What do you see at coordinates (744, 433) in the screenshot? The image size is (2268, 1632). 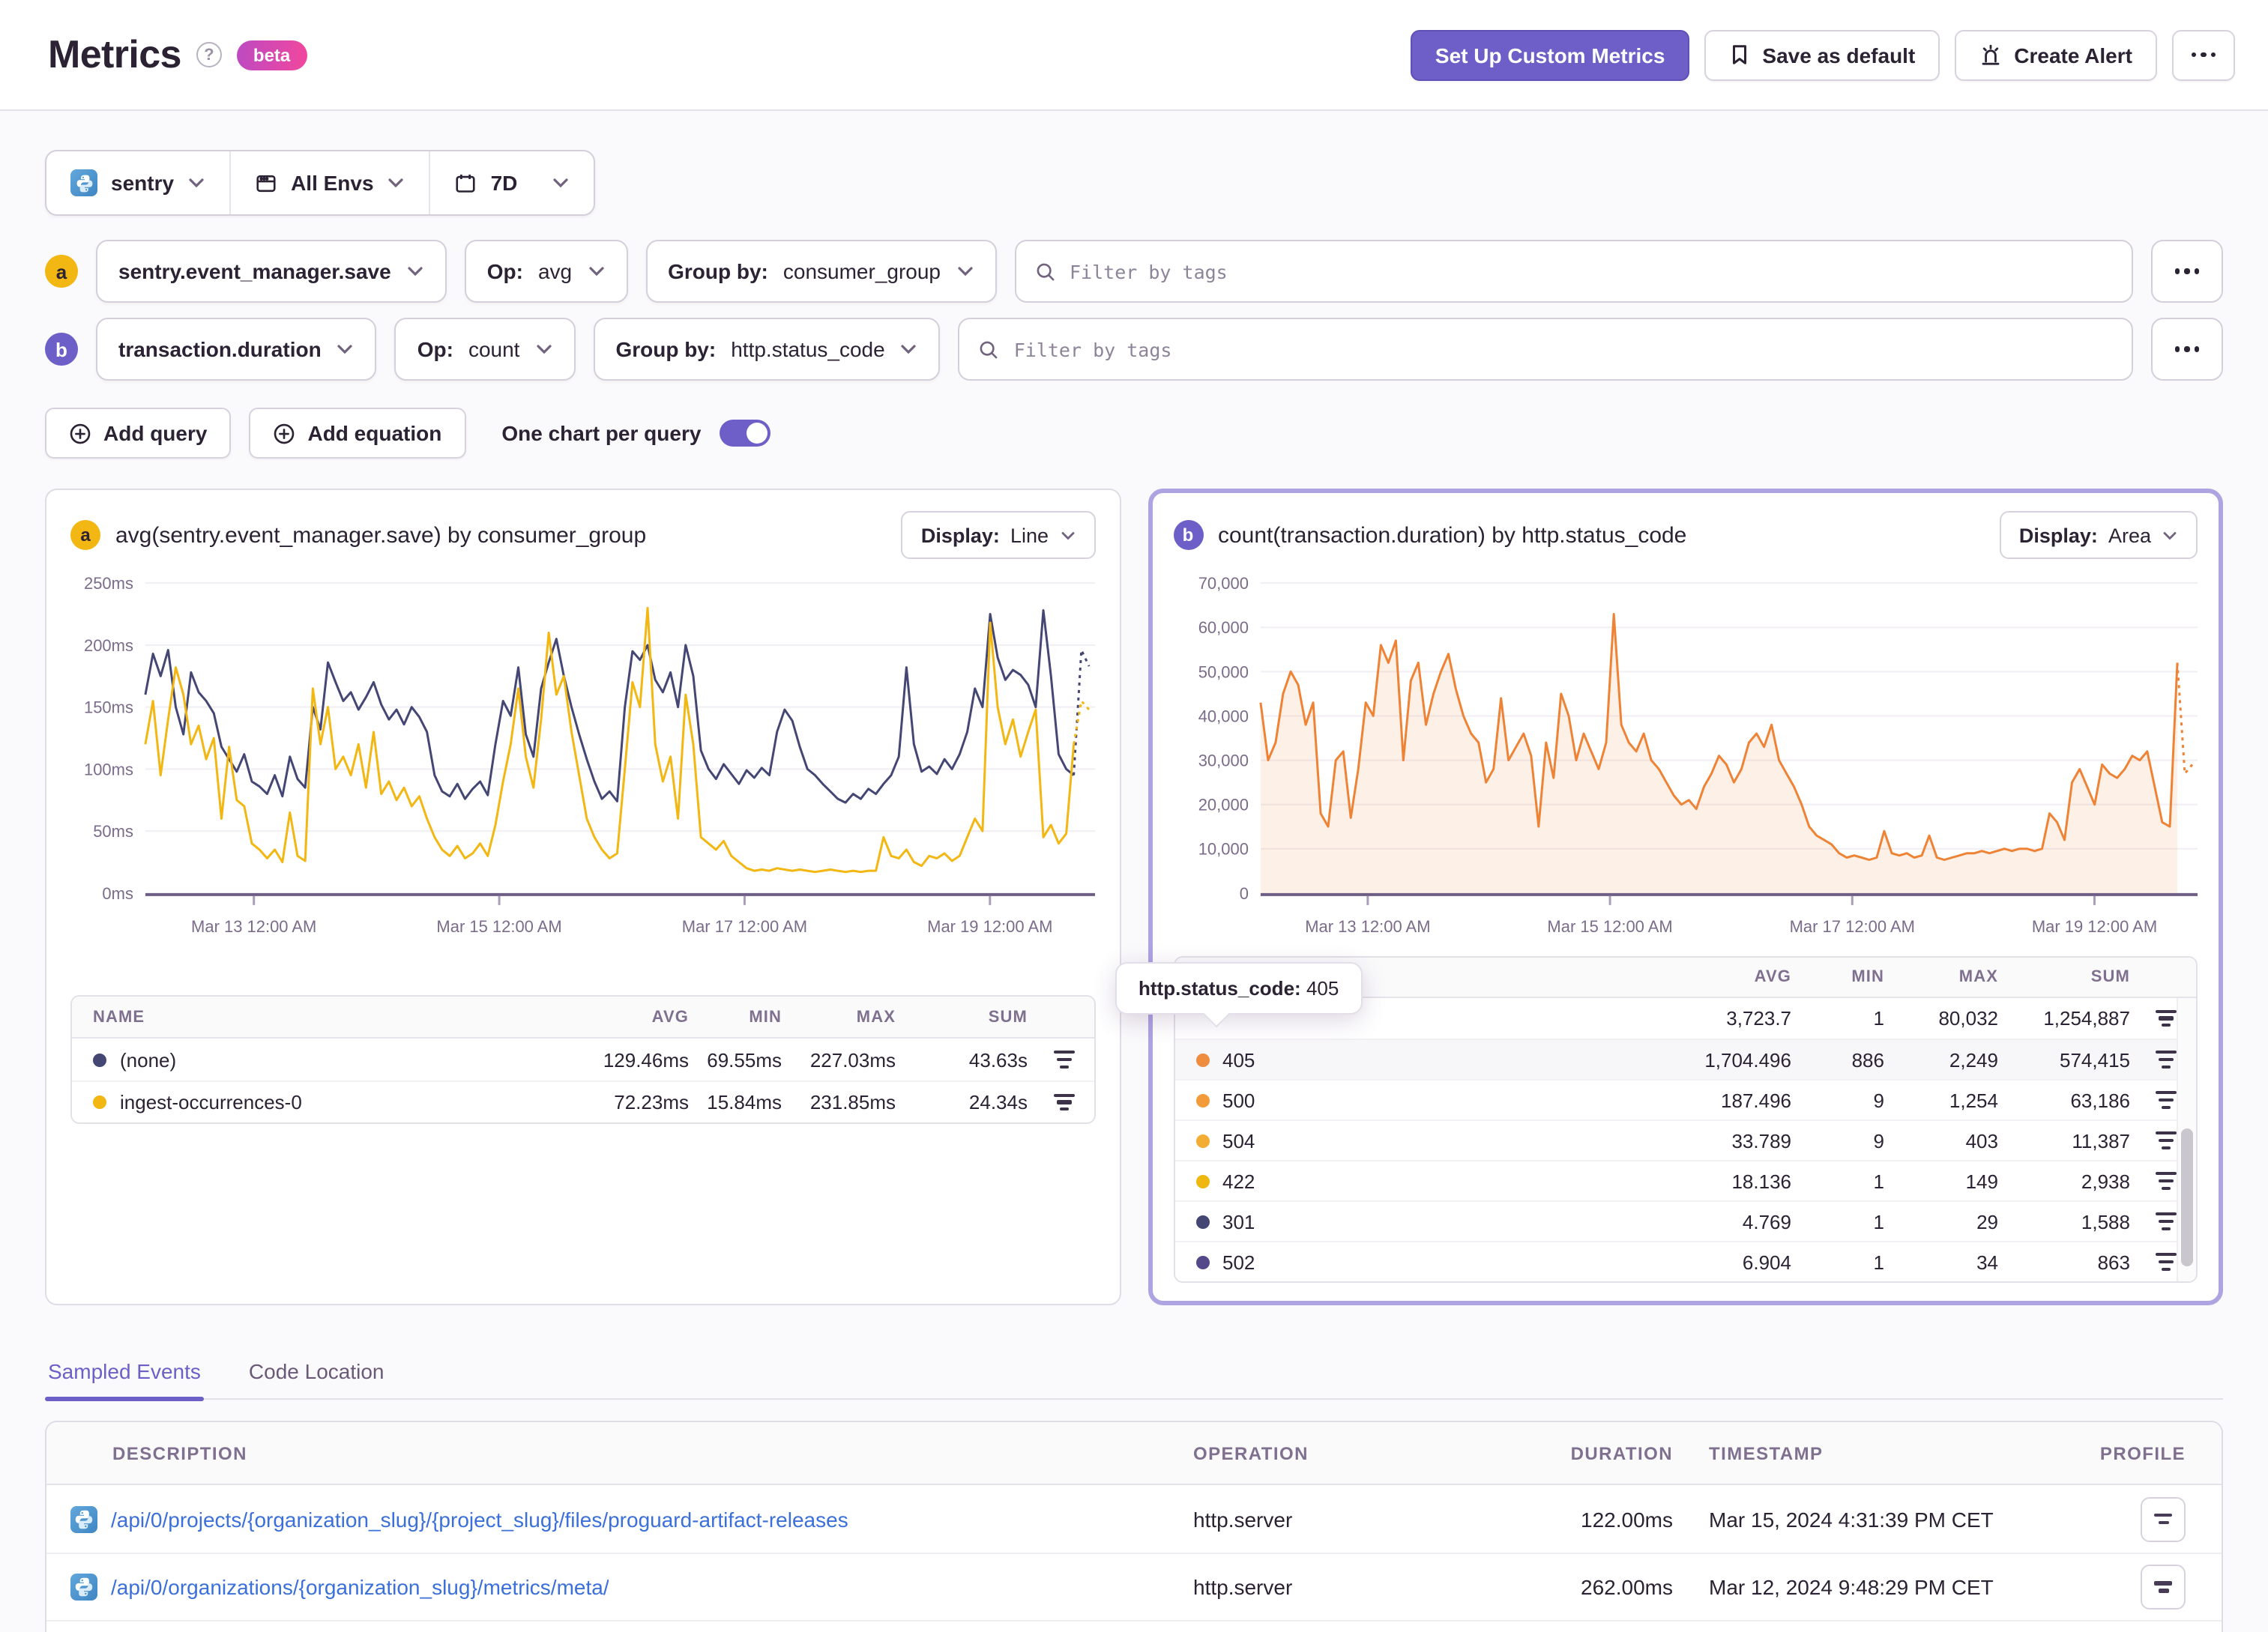 I see `one-chart-per-query-toggle` at bounding box center [744, 433].